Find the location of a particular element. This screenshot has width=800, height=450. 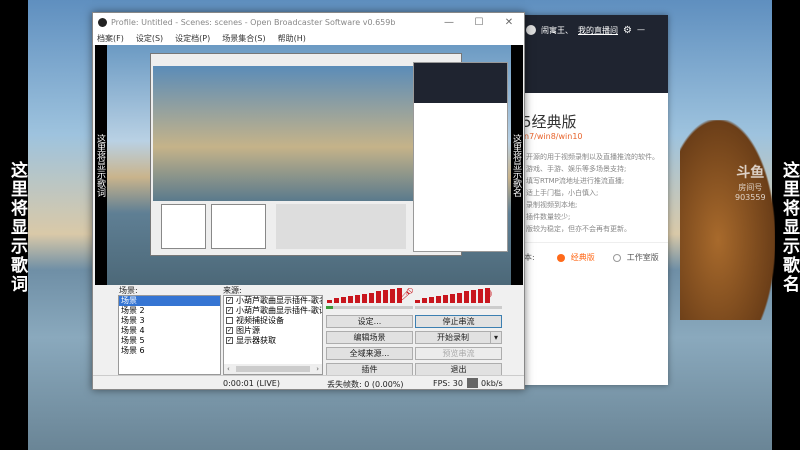

douyu-heading: 5经典版 is located at coordinates (549, 122).